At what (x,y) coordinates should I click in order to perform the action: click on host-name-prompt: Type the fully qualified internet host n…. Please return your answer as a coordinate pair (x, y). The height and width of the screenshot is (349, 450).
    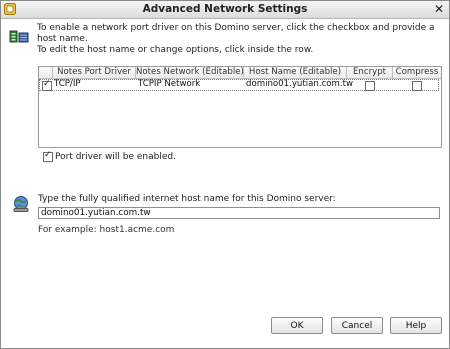
    Looking at the image, I should click on (187, 199).